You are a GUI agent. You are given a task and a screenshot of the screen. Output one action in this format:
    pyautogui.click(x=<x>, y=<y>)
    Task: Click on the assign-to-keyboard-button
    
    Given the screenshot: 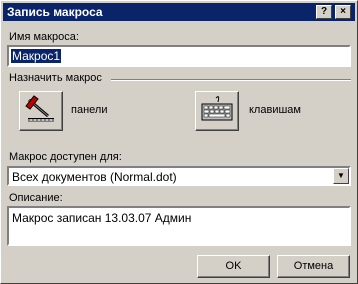 What is the action you would take?
    pyautogui.click(x=217, y=111)
    